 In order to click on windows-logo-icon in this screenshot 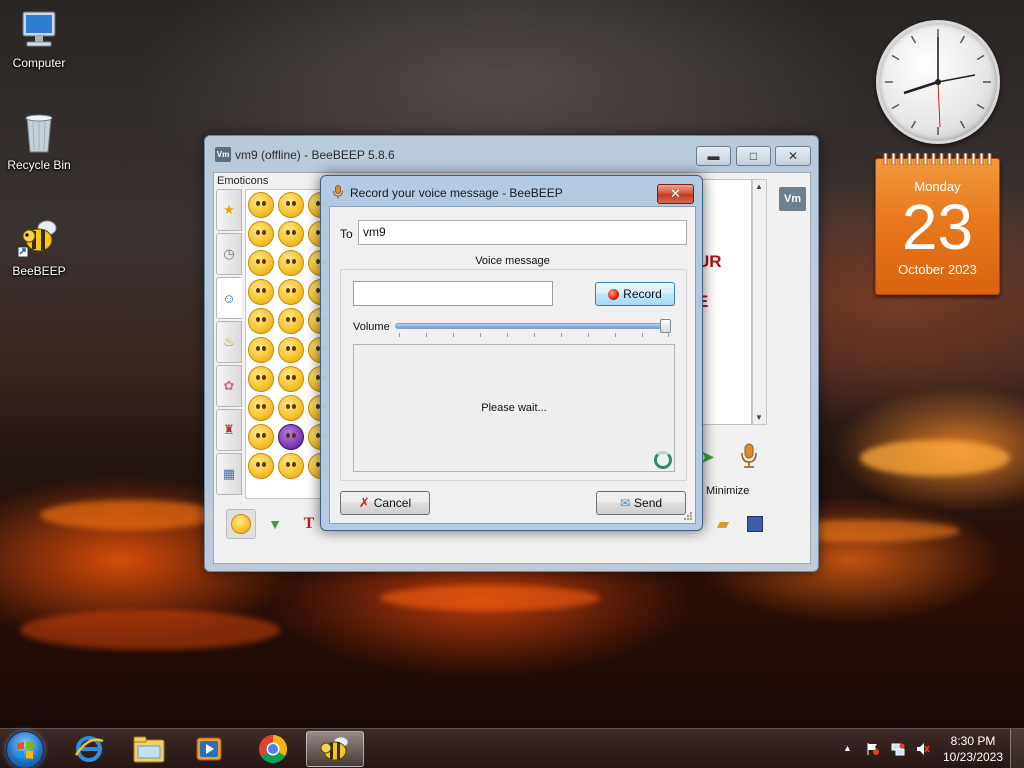, I will do `click(25, 750)`.